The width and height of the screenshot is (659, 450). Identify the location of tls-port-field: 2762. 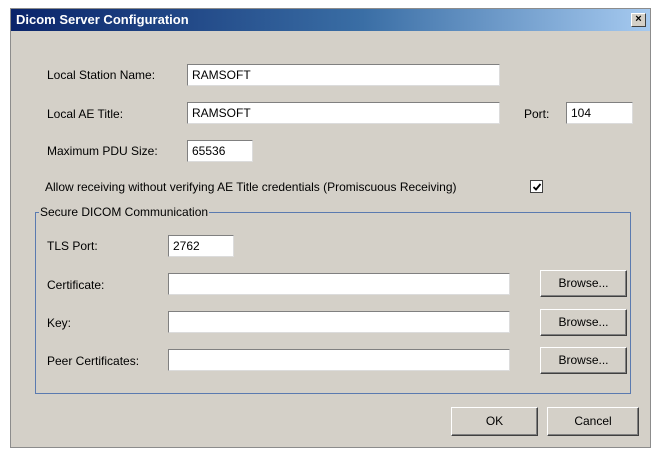
(201, 246).